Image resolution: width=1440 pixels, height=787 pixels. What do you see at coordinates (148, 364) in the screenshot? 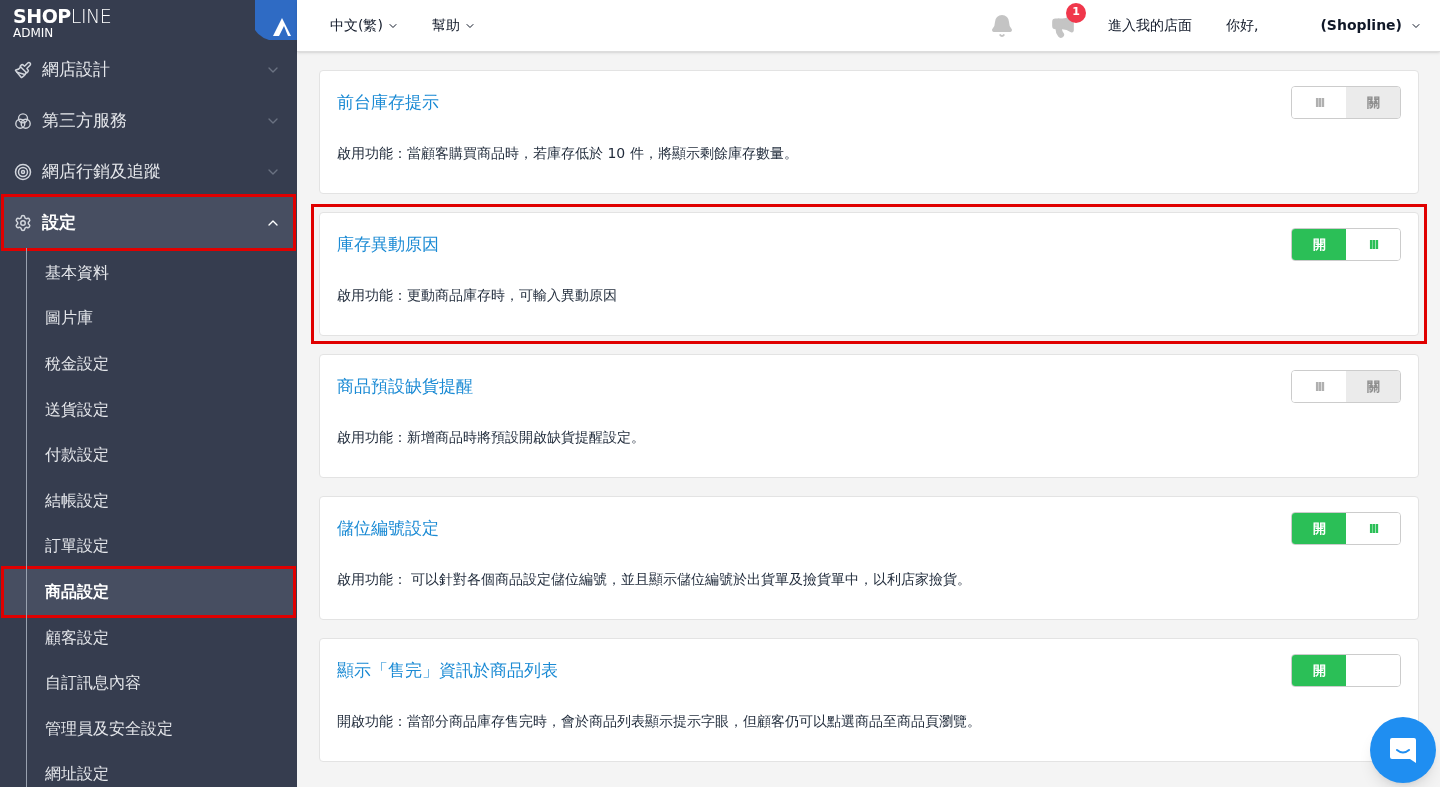
I see `sidebar-subitem: 稅金設定` at bounding box center [148, 364].